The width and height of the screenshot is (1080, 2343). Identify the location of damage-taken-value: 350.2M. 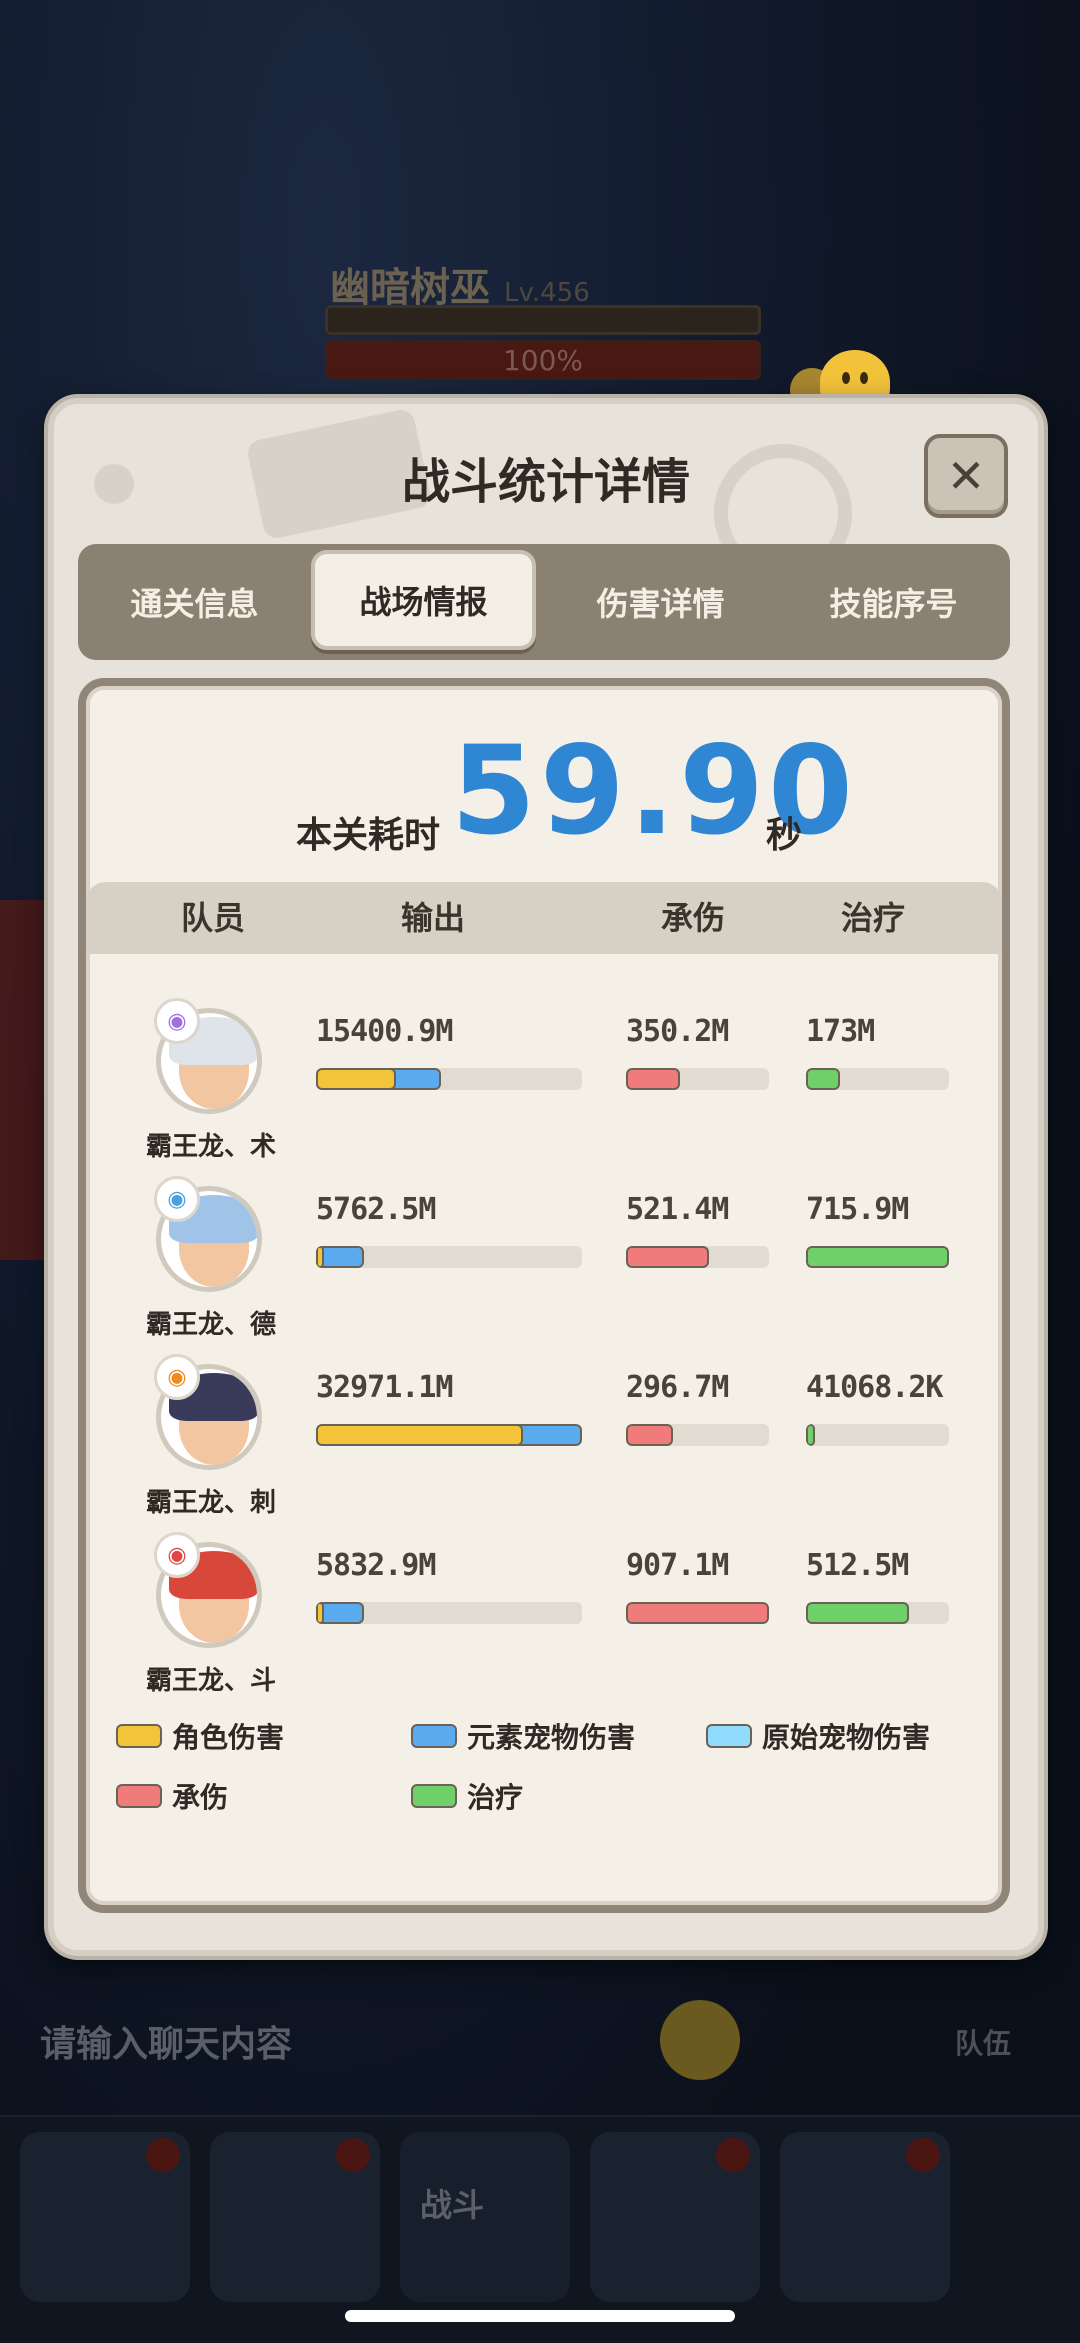
(677, 1031).